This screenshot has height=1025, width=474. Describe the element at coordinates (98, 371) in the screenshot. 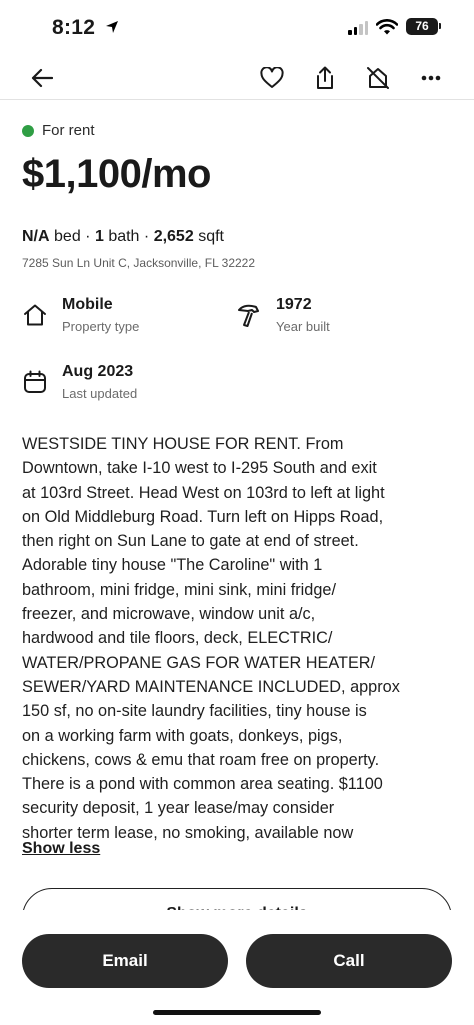

I see `attribute-value: Aug 2023` at that location.